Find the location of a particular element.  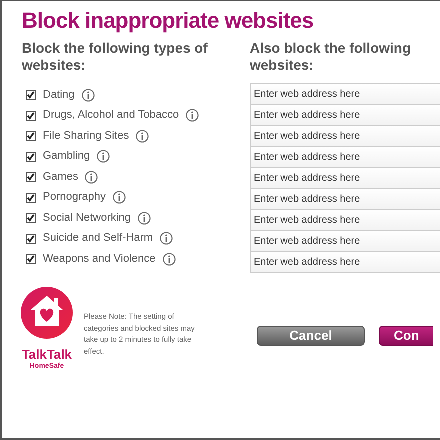

section-heading: Block the following types of websites: is located at coordinates (115, 57).